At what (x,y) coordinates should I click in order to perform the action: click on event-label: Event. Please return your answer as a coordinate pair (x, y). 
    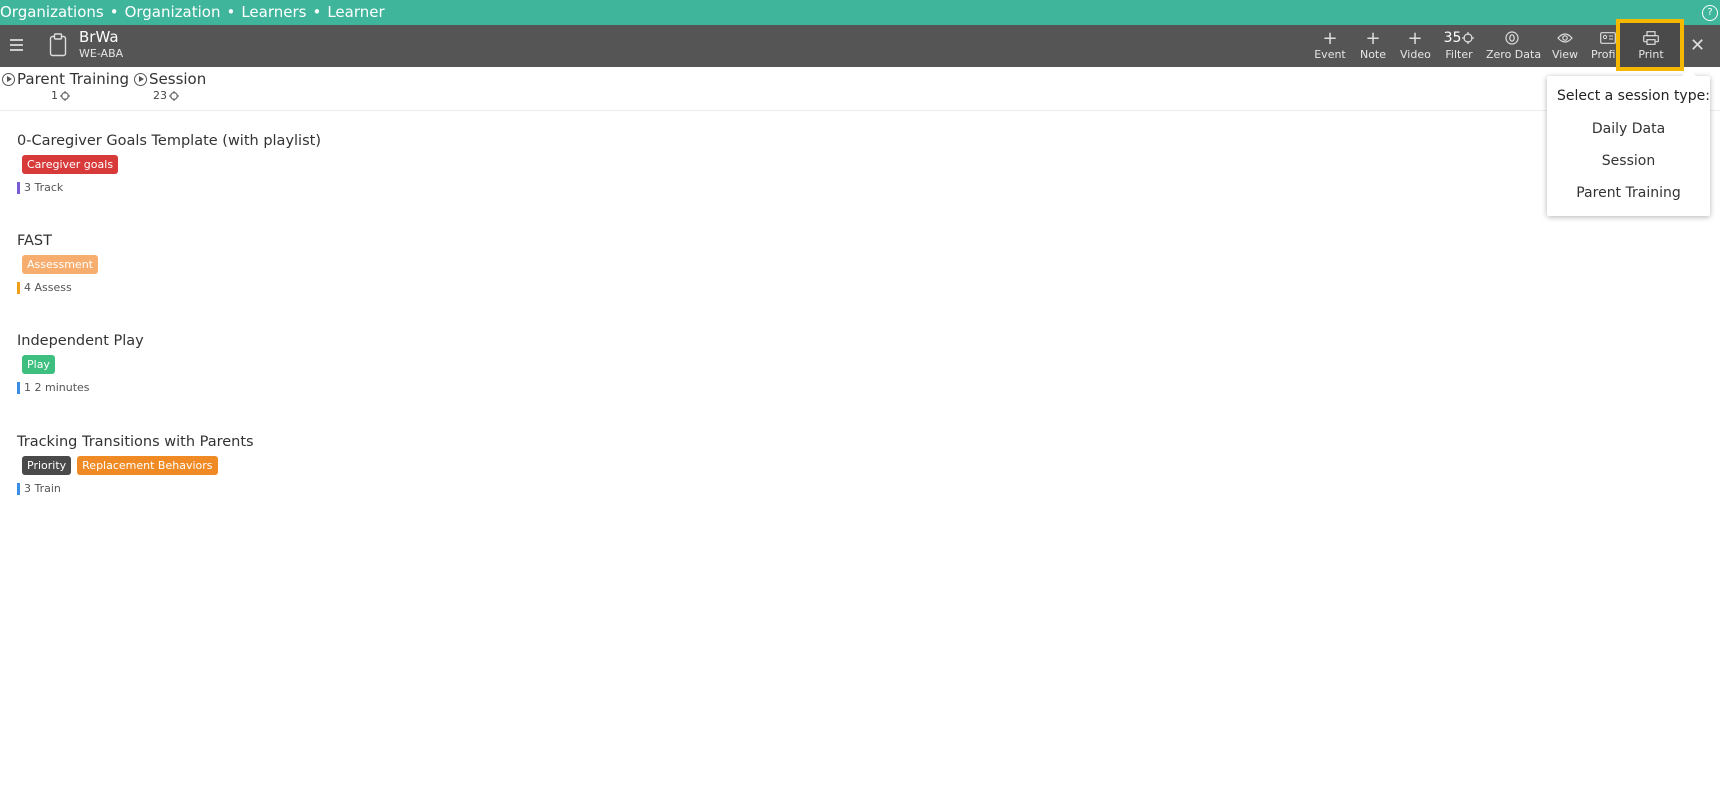
    Looking at the image, I should click on (1330, 54).